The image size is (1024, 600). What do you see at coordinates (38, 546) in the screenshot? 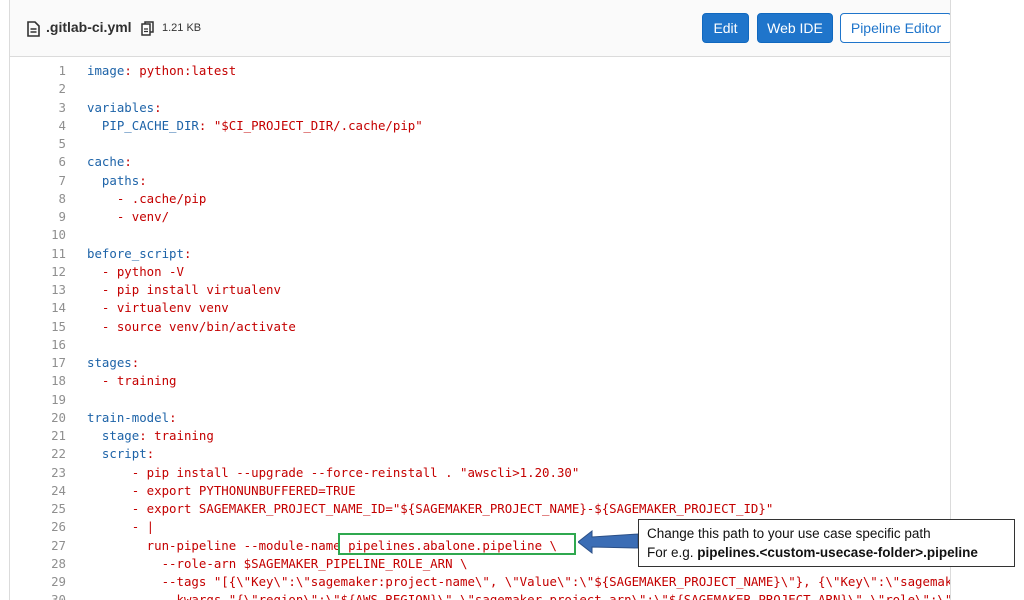
I see `line-number: 27` at bounding box center [38, 546].